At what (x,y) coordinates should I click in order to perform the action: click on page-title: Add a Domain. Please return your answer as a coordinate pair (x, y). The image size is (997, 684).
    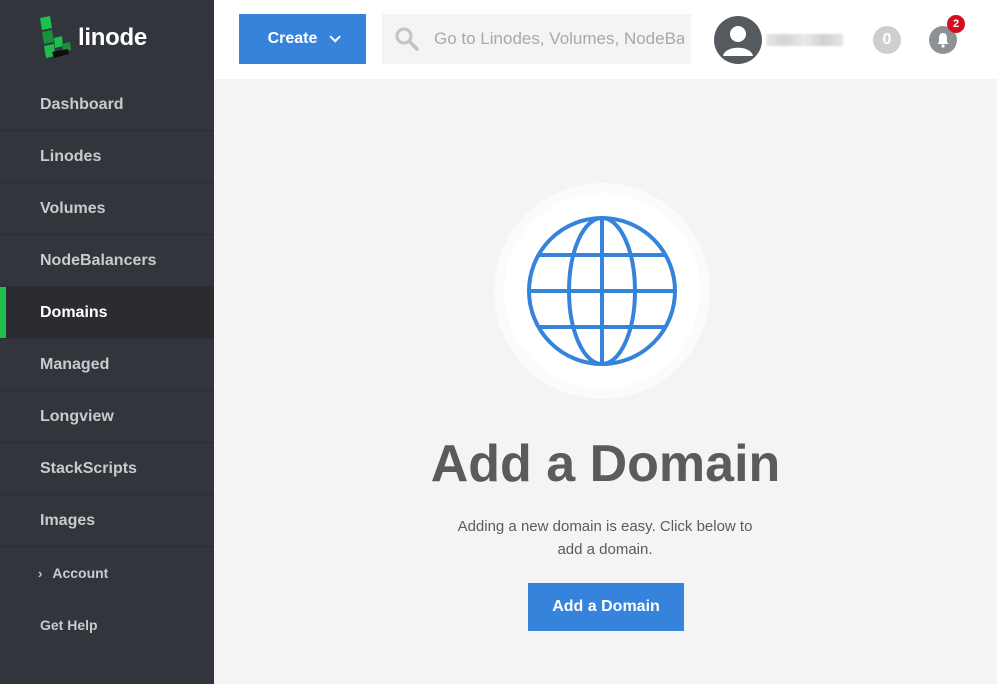
    Looking at the image, I should click on (605, 464).